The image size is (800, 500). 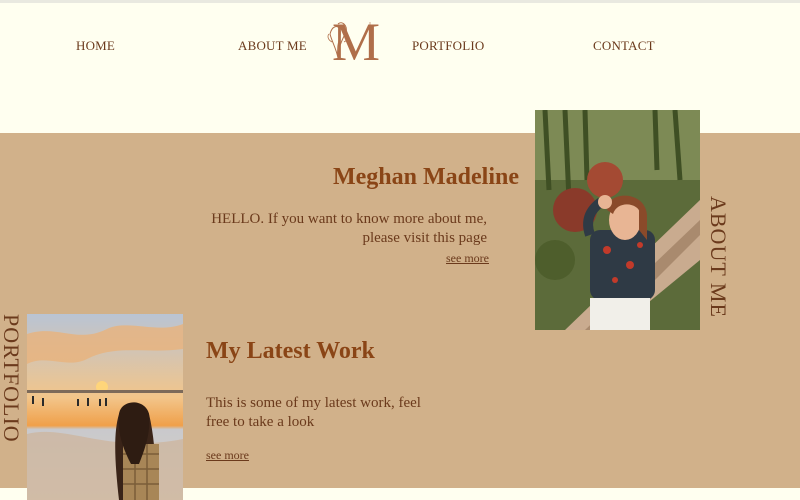 What do you see at coordinates (95, 46) in the screenshot?
I see `nav-home-link: HOME` at bounding box center [95, 46].